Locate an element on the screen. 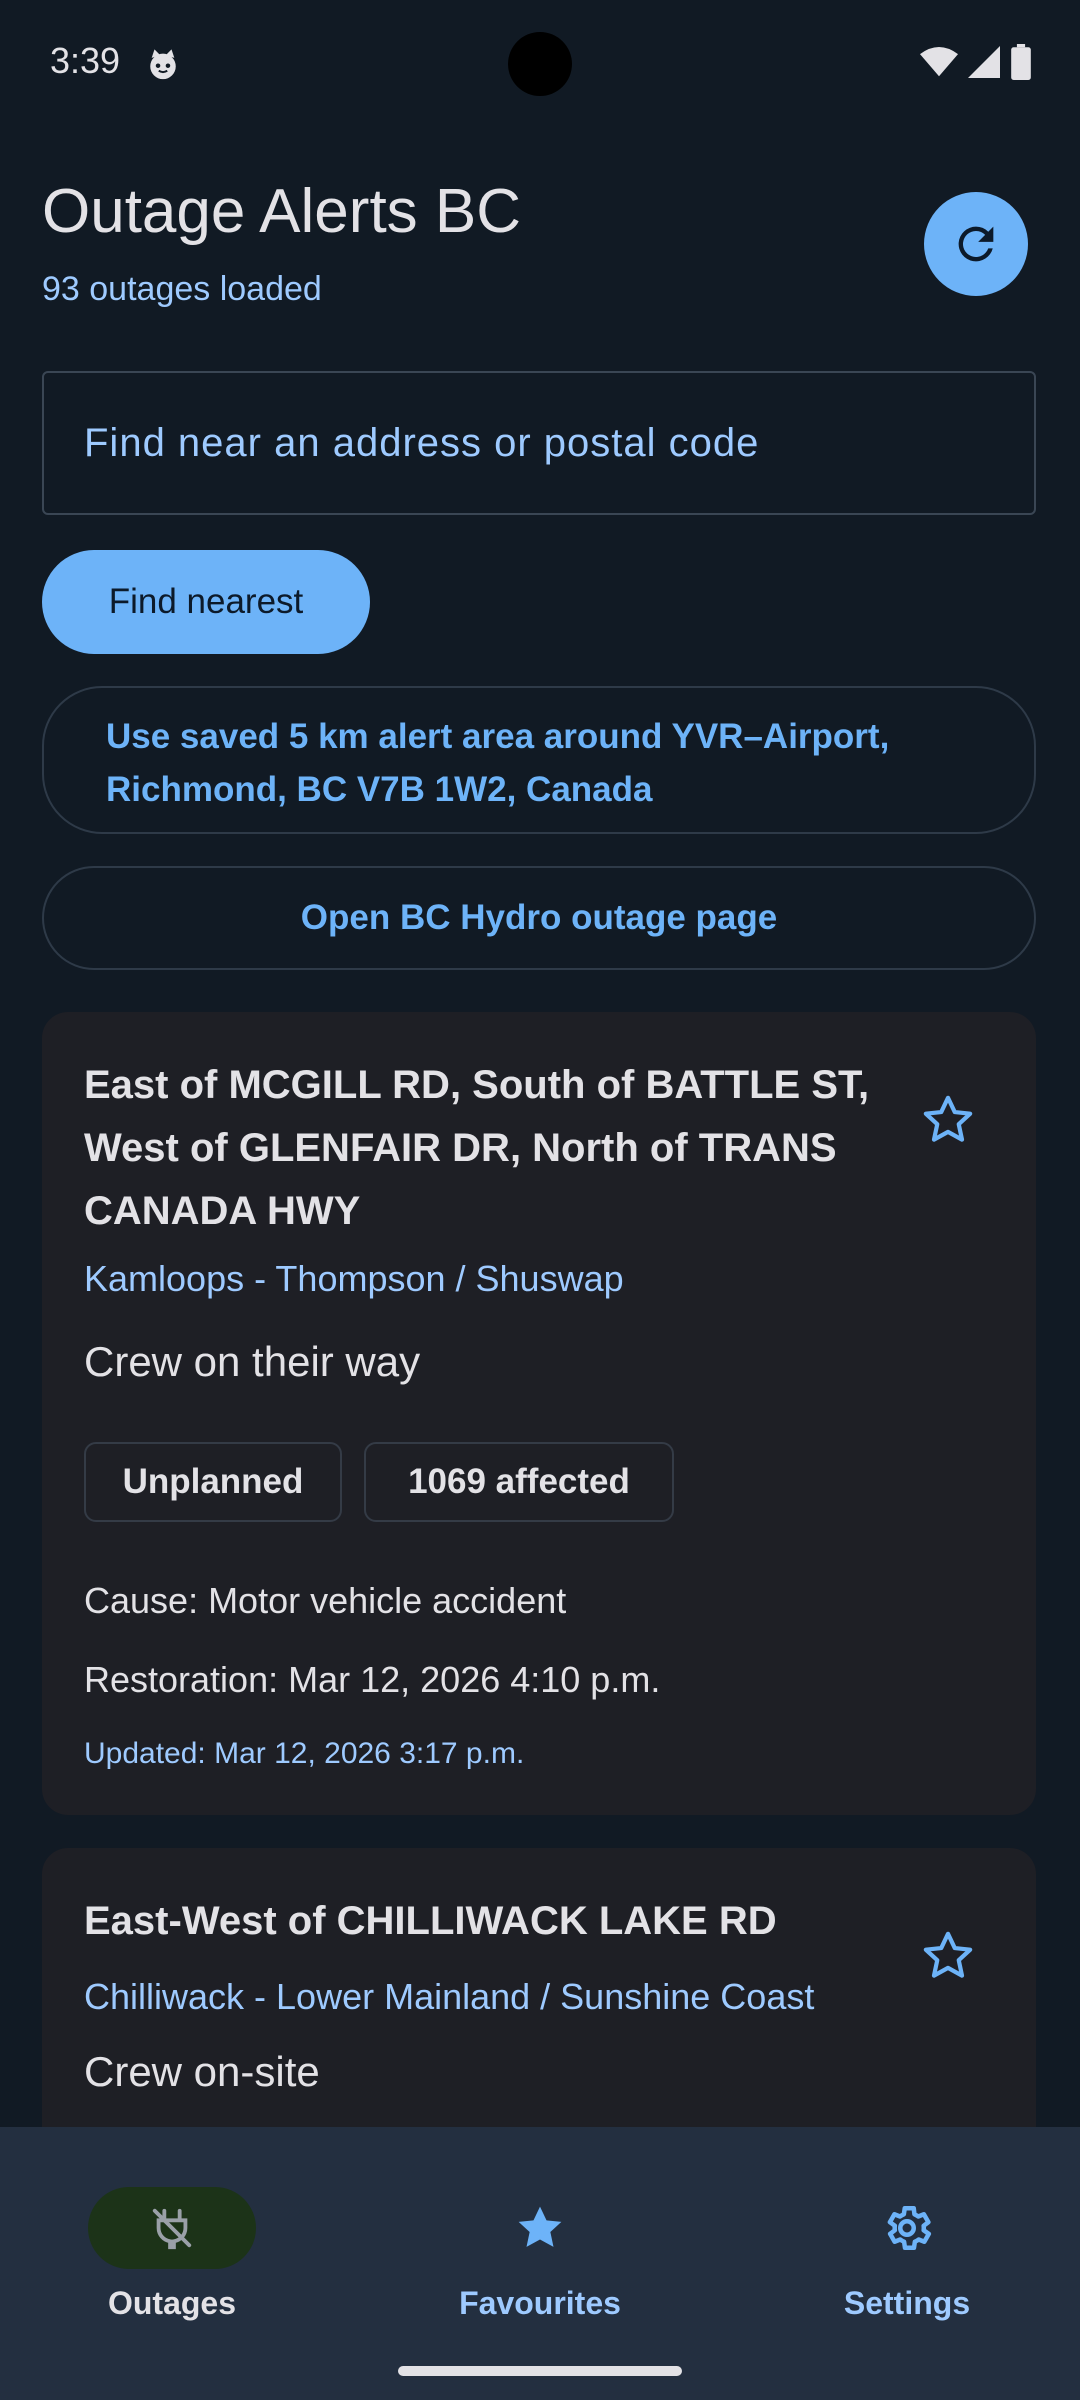 Image resolution: width=1080 pixels, height=2400 pixels. open-bc-hydro-button: Open BC Hydro outage page is located at coordinates (539, 918).